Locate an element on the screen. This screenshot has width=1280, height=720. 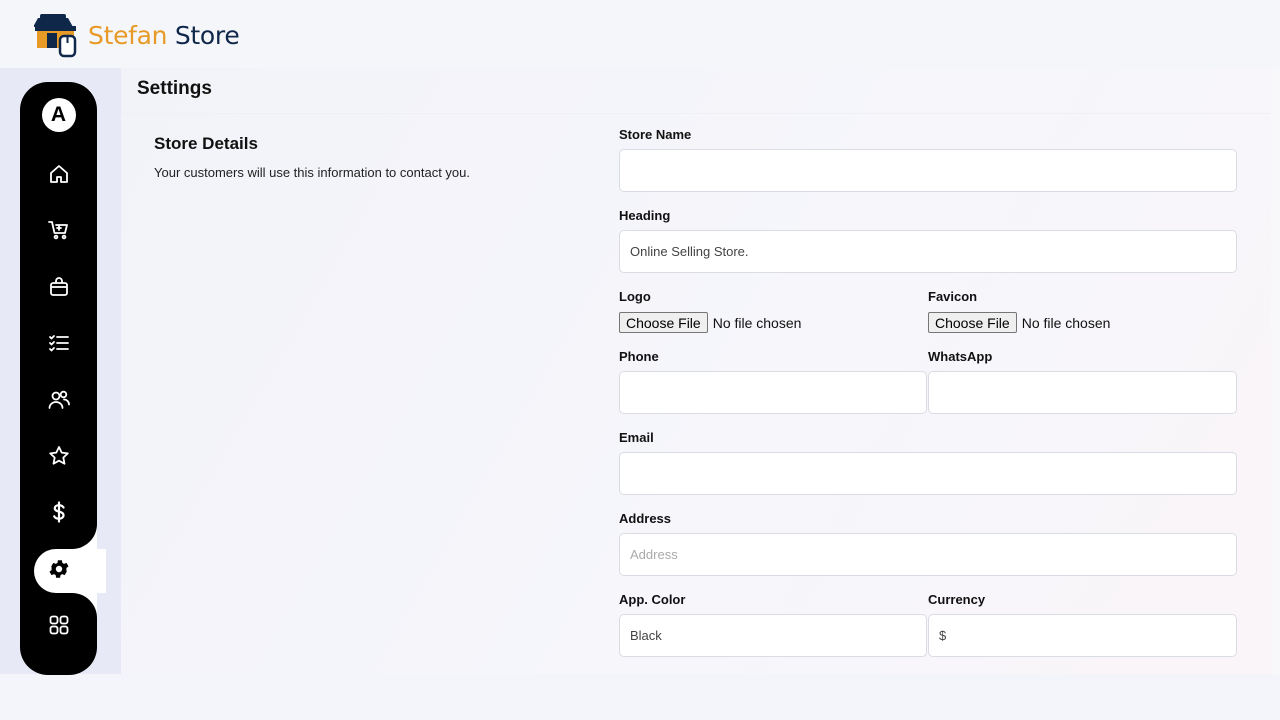
cart-icon is located at coordinates (57, 230).